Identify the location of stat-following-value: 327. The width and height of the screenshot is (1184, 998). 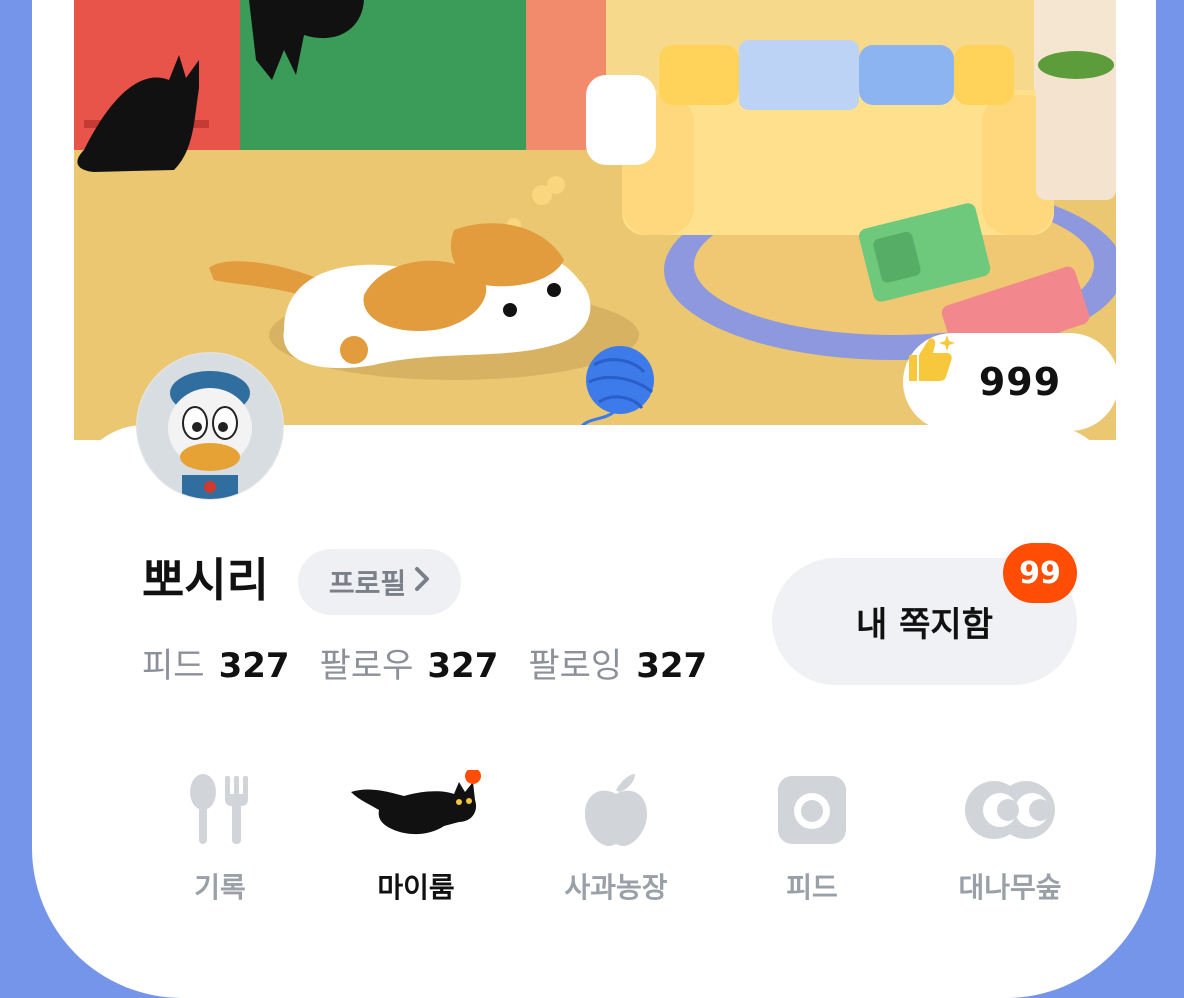
(671, 666).